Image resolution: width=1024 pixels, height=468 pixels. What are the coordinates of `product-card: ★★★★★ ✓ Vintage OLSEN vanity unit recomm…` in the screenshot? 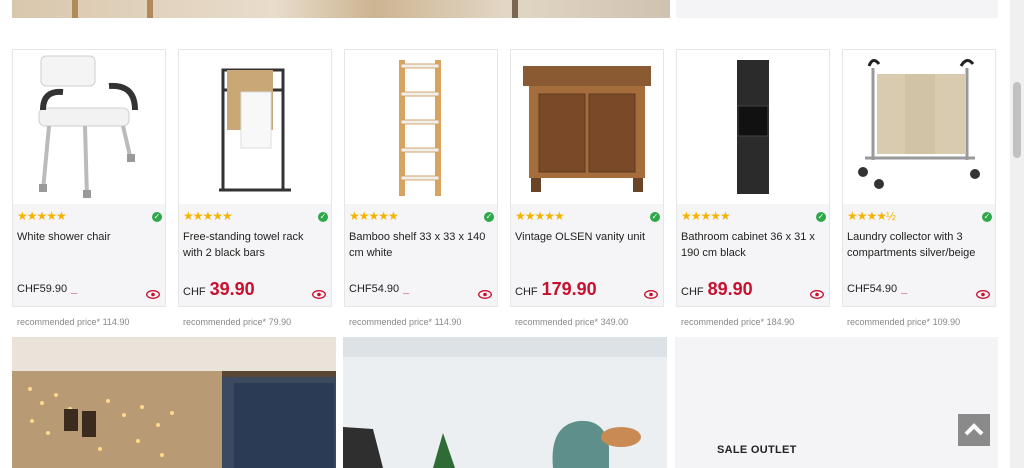 It's located at (587, 188).